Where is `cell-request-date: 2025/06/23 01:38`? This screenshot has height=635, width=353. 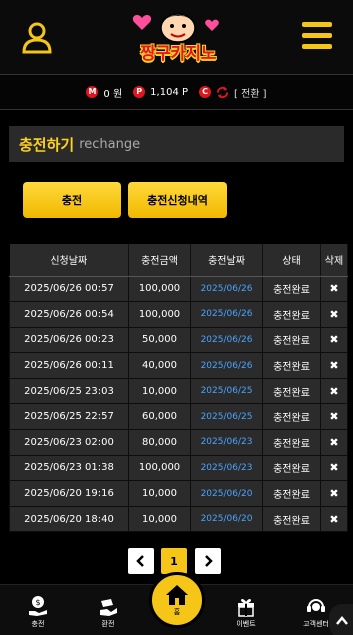
cell-request-date: 2025/06/23 01:38 is located at coordinates (69, 468).